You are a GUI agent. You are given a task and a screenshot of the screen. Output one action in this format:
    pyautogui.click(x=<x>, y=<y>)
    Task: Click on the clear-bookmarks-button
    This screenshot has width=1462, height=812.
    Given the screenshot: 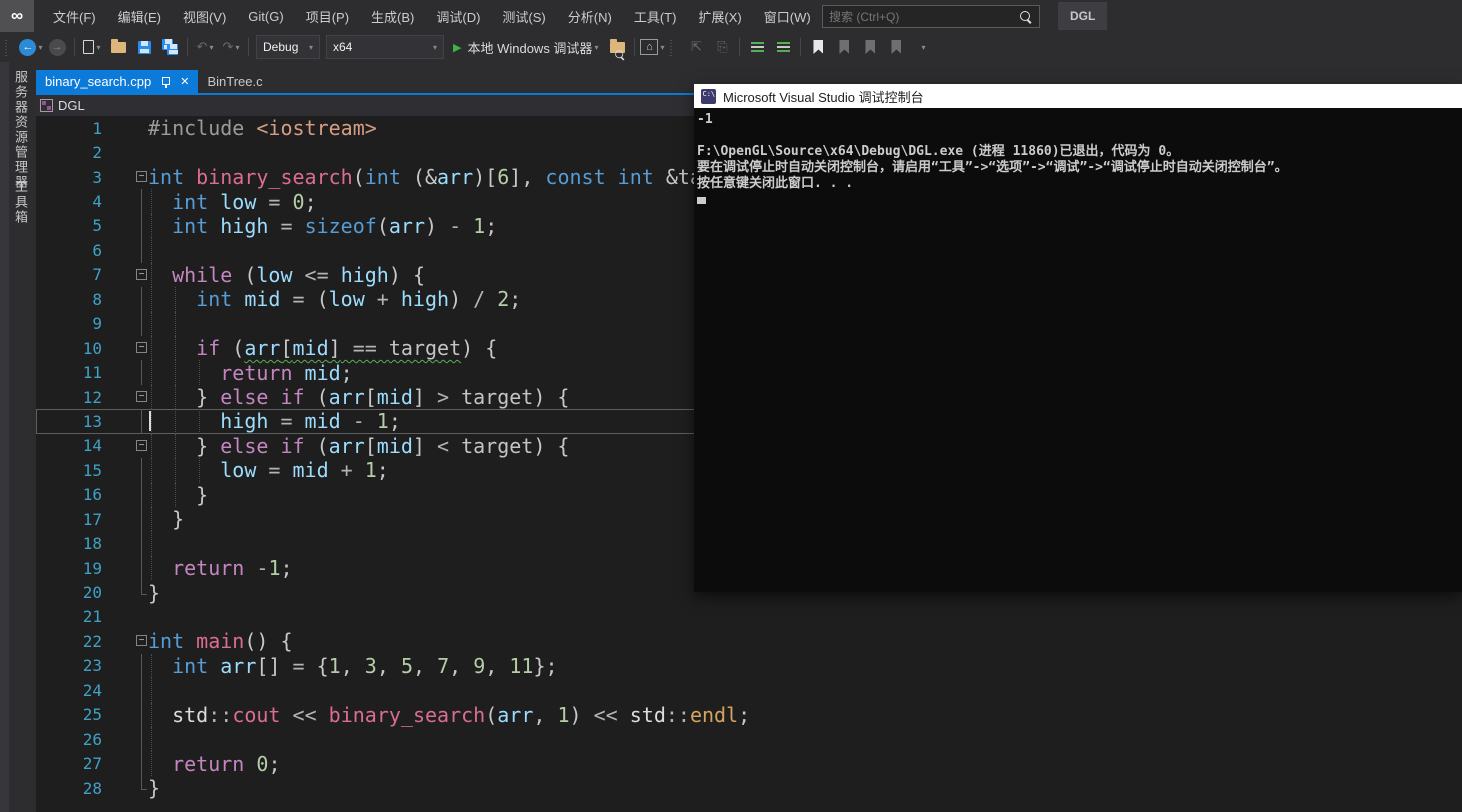 What is the action you would take?
    pyautogui.click(x=896, y=47)
    